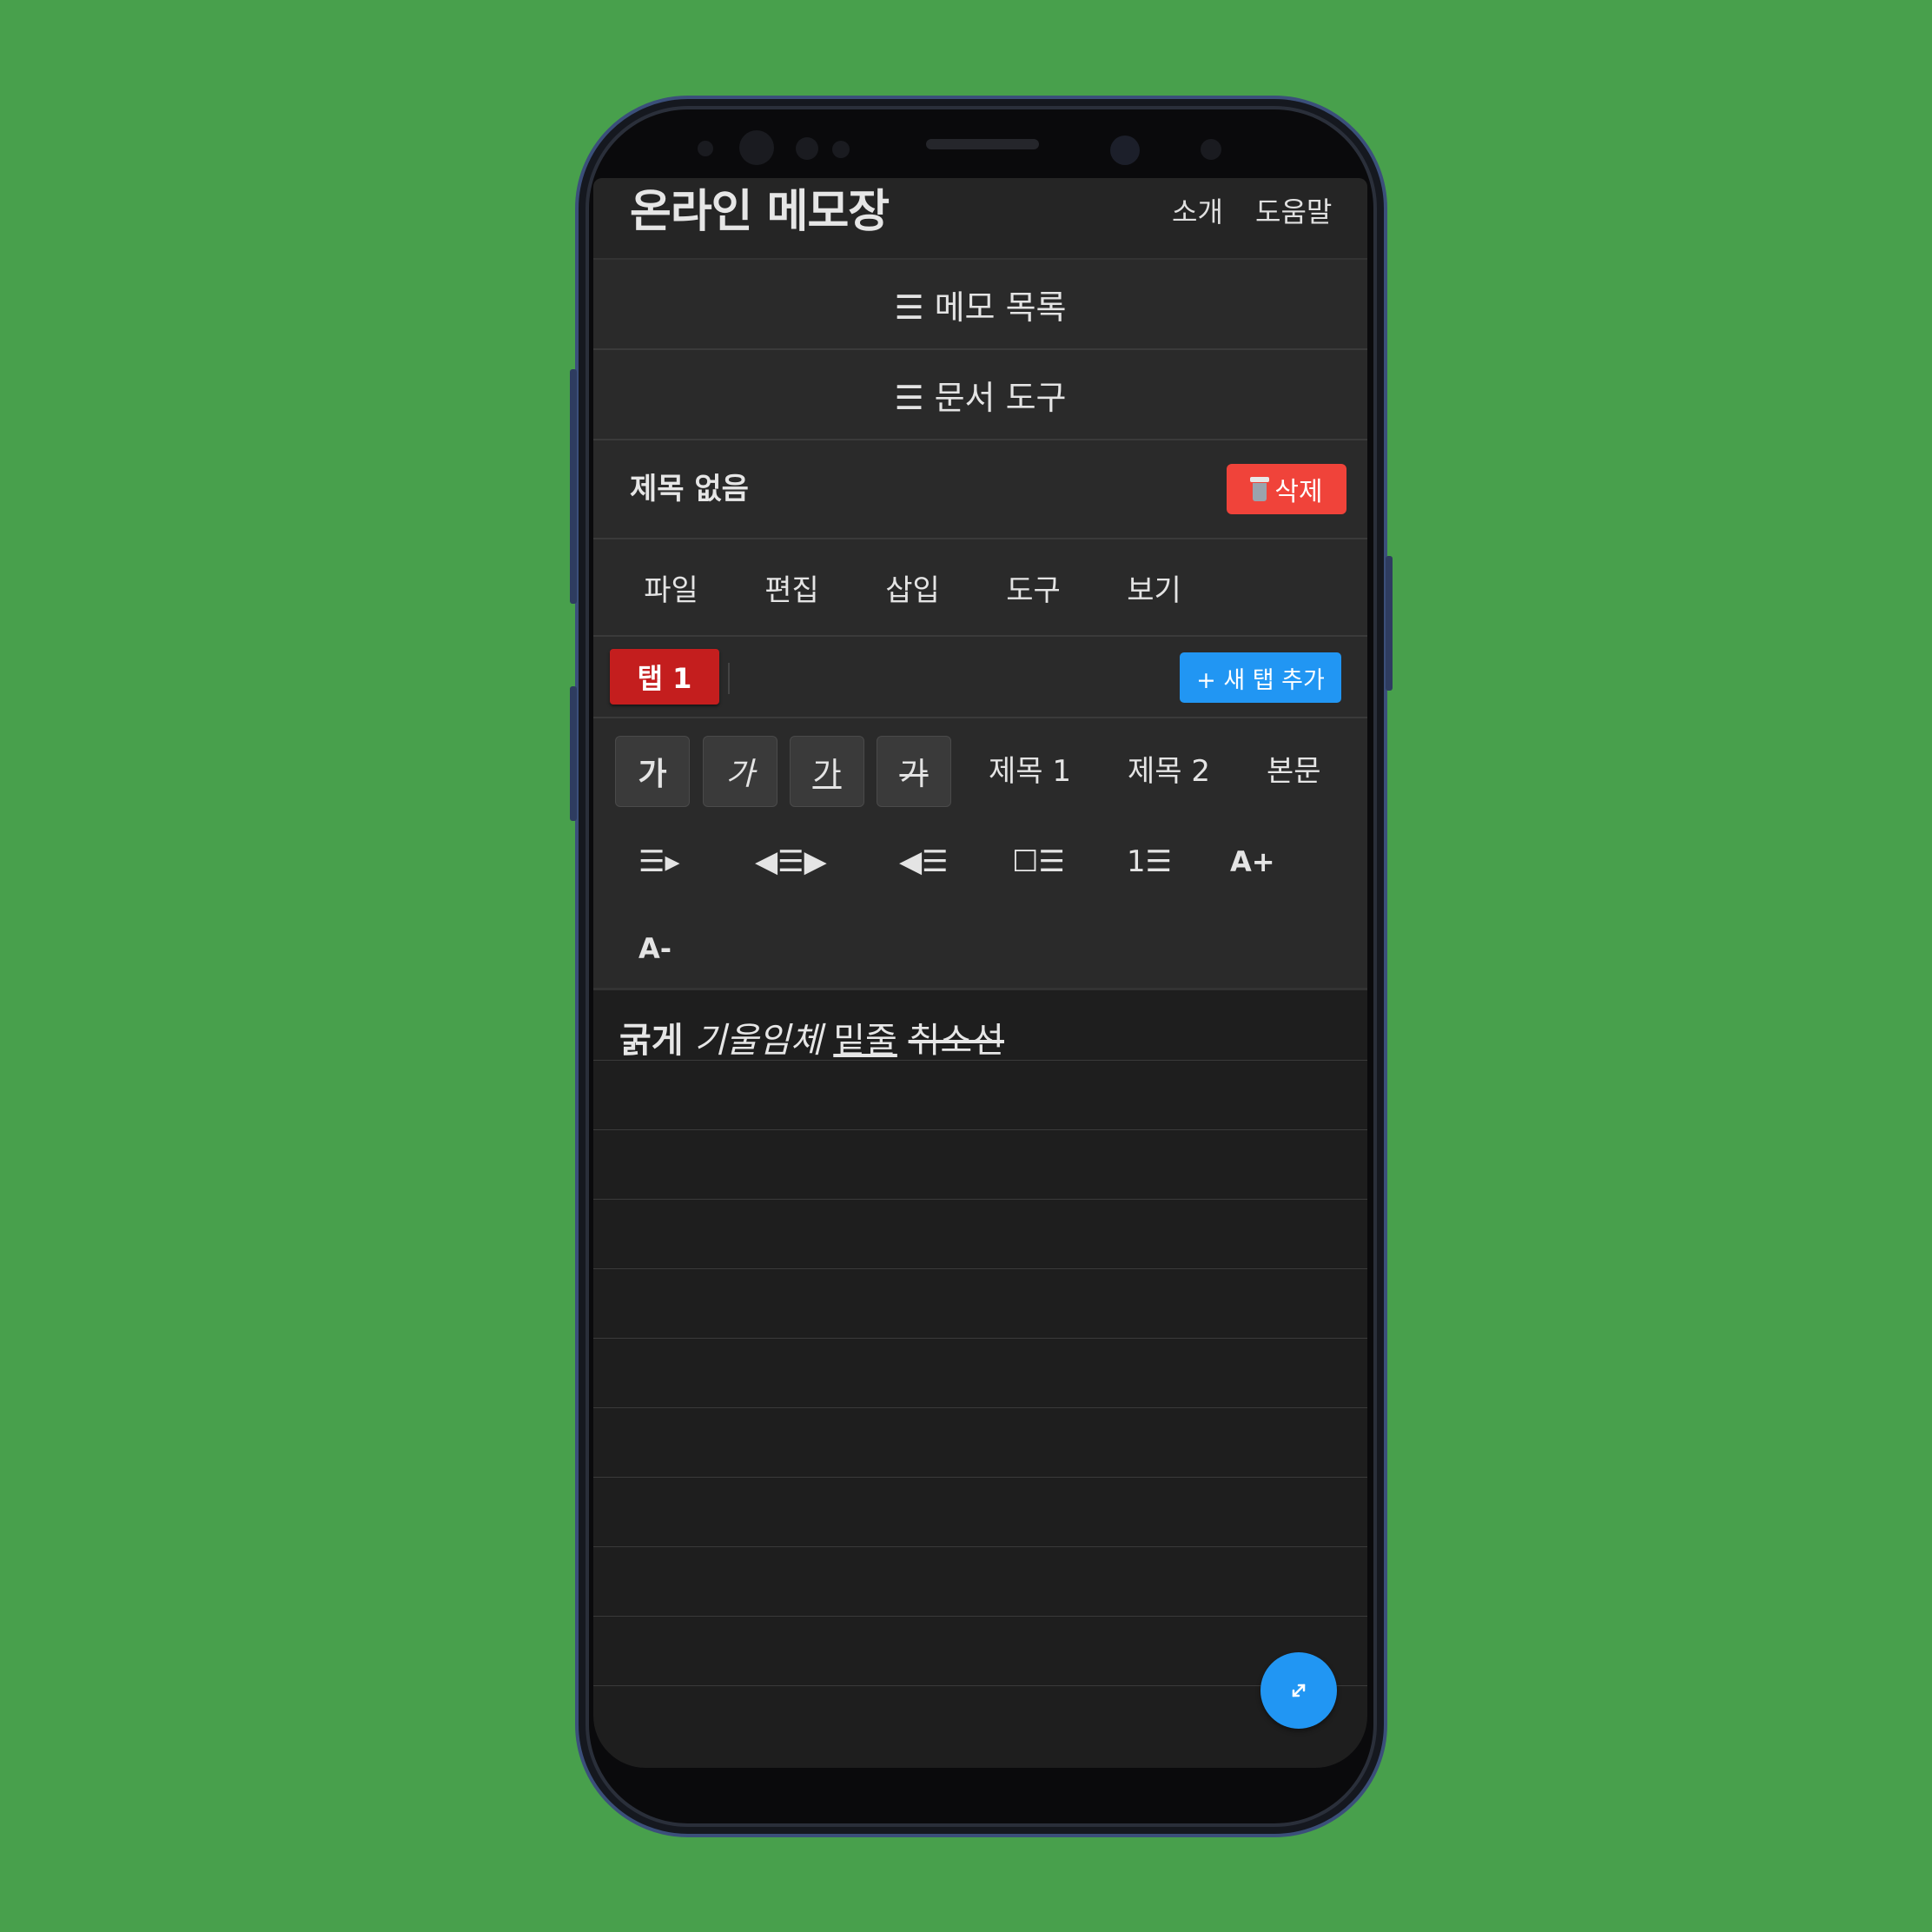  I want to click on front-camera, so click(757, 148).